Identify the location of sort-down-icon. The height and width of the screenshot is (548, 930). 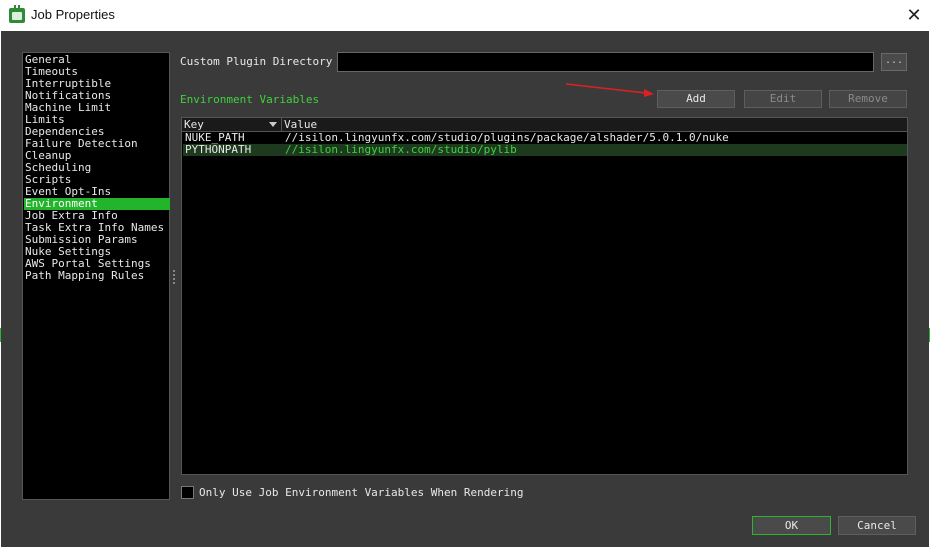
(273, 124).